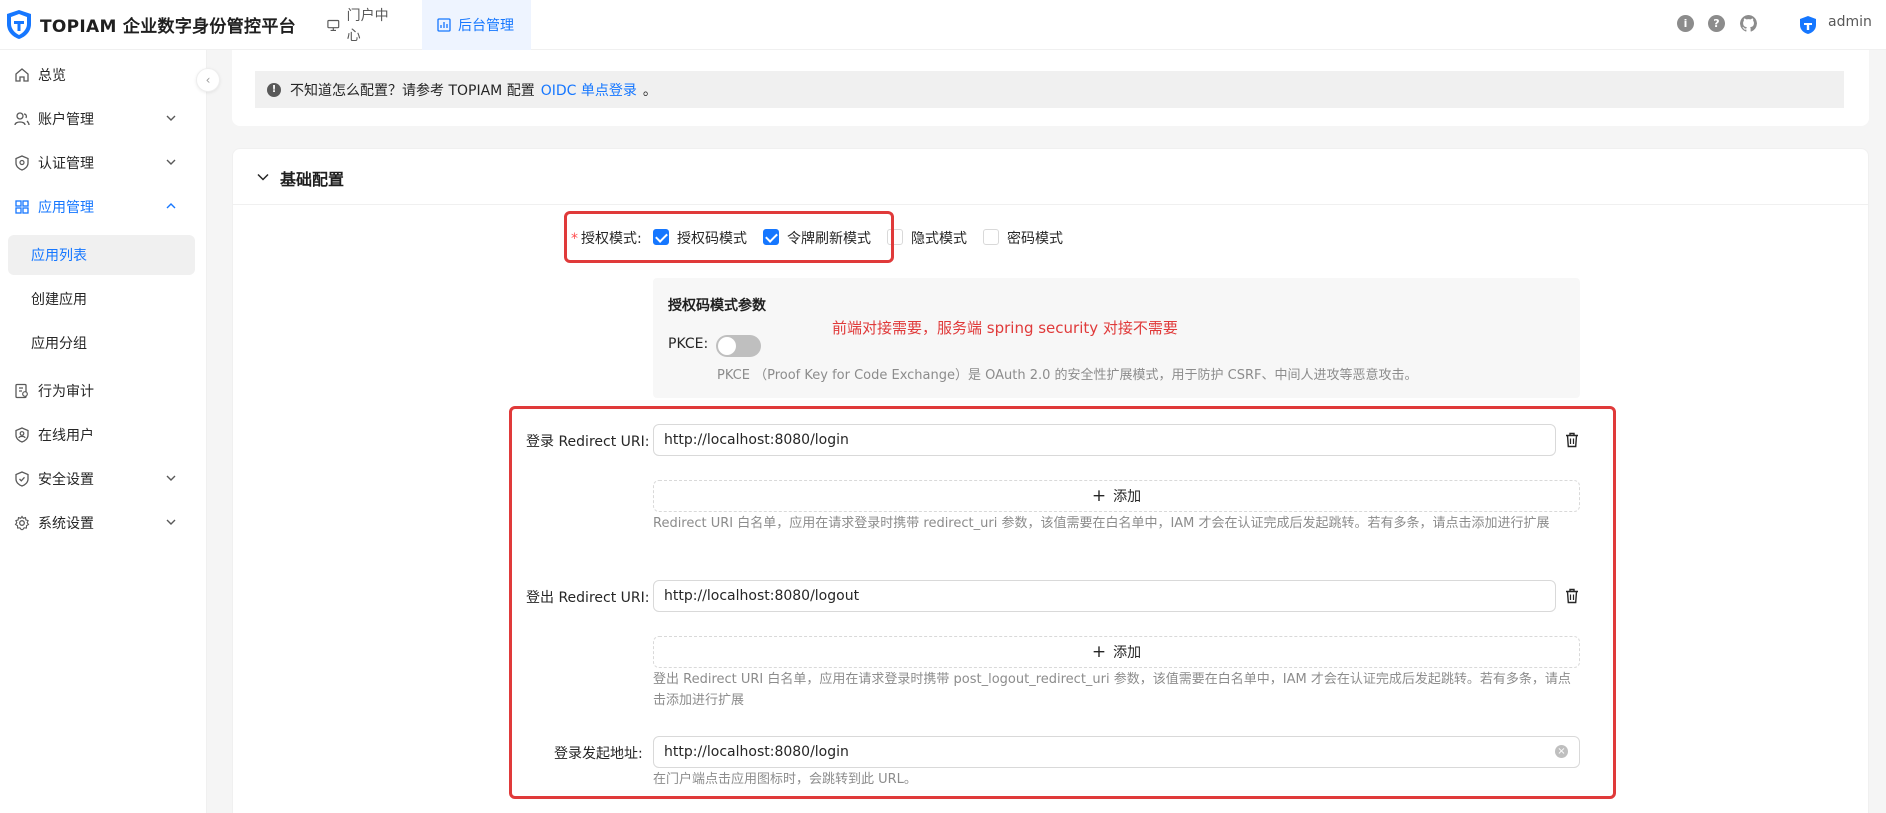 This screenshot has width=1886, height=813. I want to click on pkce-label: PKCE:, so click(688, 344).